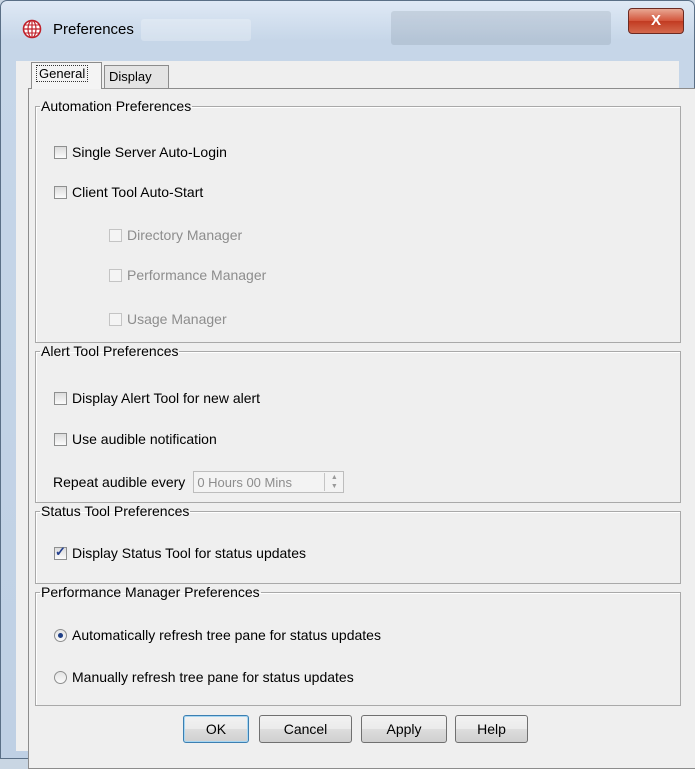  What do you see at coordinates (60, 152) in the screenshot?
I see `single-server-auto-login-checkbox` at bounding box center [60, 152].